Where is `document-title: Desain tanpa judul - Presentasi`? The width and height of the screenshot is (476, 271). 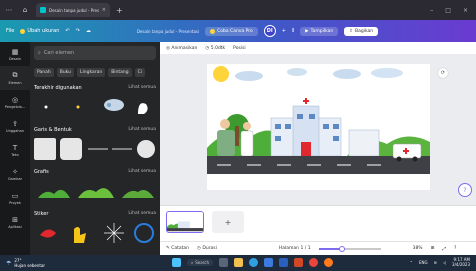
document-title: Desain tanpa judul - Presentasi is located at coordinates (168, 31).